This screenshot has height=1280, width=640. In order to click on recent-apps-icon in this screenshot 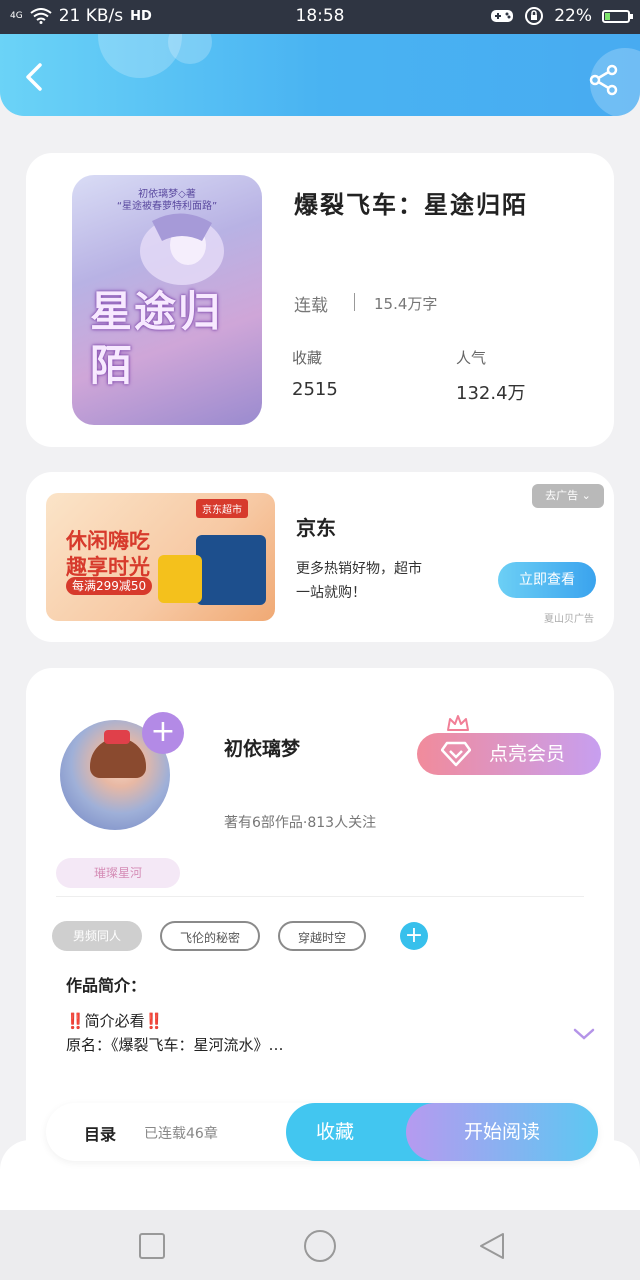, I will do `click(152, 1246)`.